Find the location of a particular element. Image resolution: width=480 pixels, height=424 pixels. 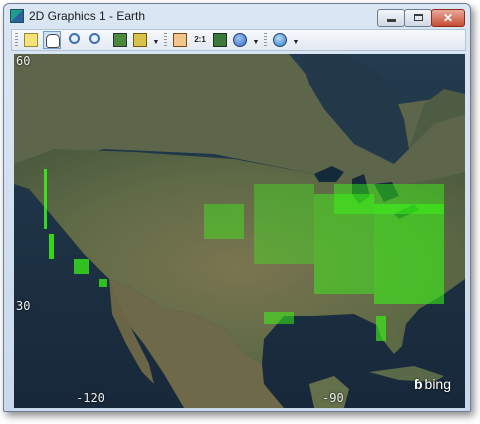

minimize-icon is located at coordinates (391, 20).